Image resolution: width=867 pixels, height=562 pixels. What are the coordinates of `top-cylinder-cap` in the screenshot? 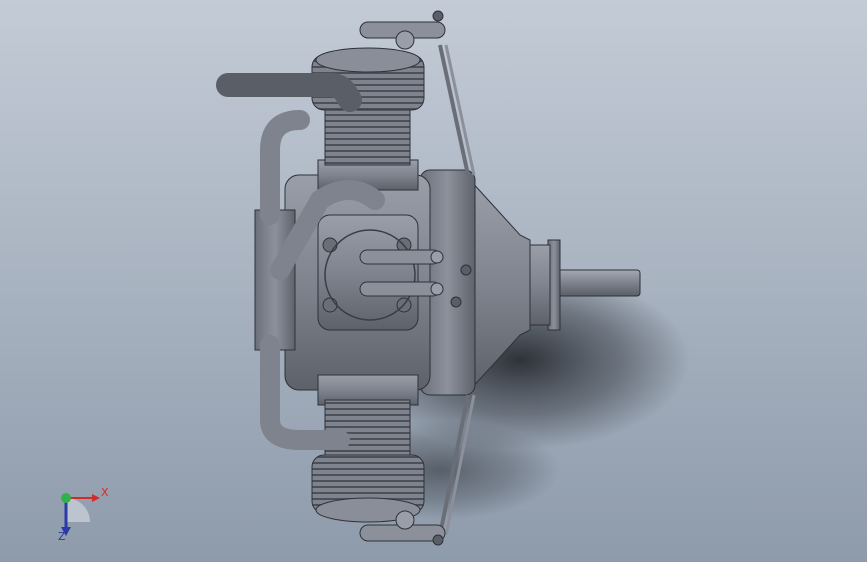 It's located at (368, 60).